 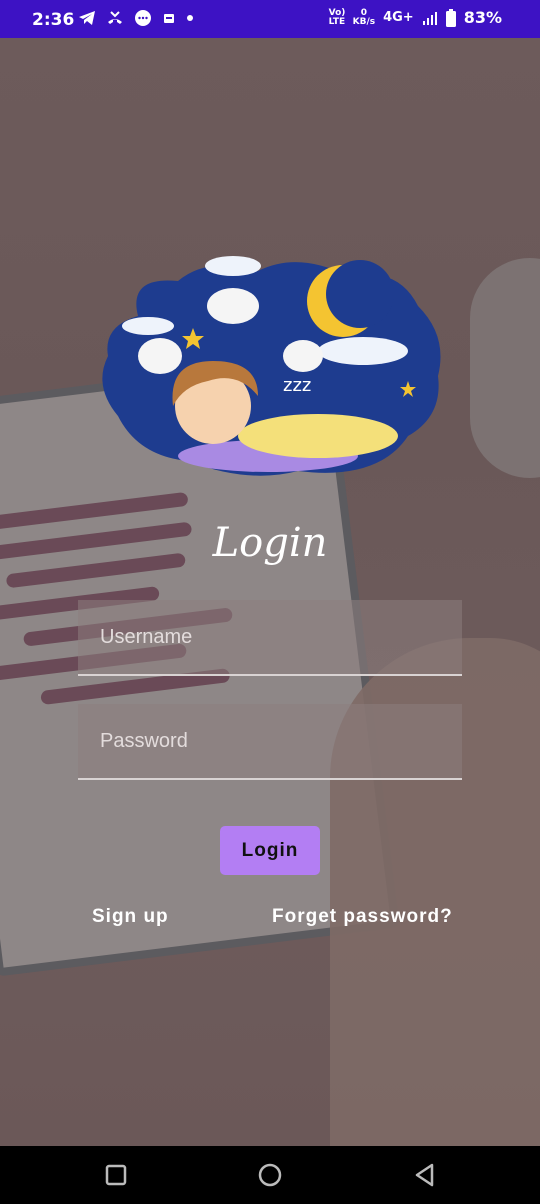 I want to click on status-right: Vo) LTE 0 KB/s 4G+ 83%, so click(x=415, y=17).